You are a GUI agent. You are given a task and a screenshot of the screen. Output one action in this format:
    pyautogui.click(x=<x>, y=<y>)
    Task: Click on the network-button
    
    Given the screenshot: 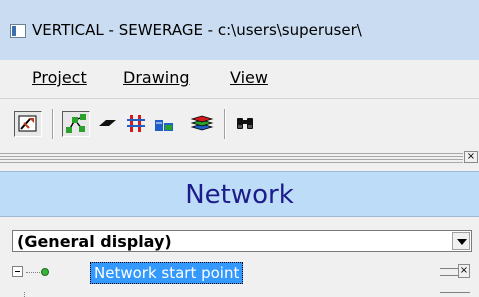 What is the action you would take?
    pyautogui.click(x=76, y=124)
    